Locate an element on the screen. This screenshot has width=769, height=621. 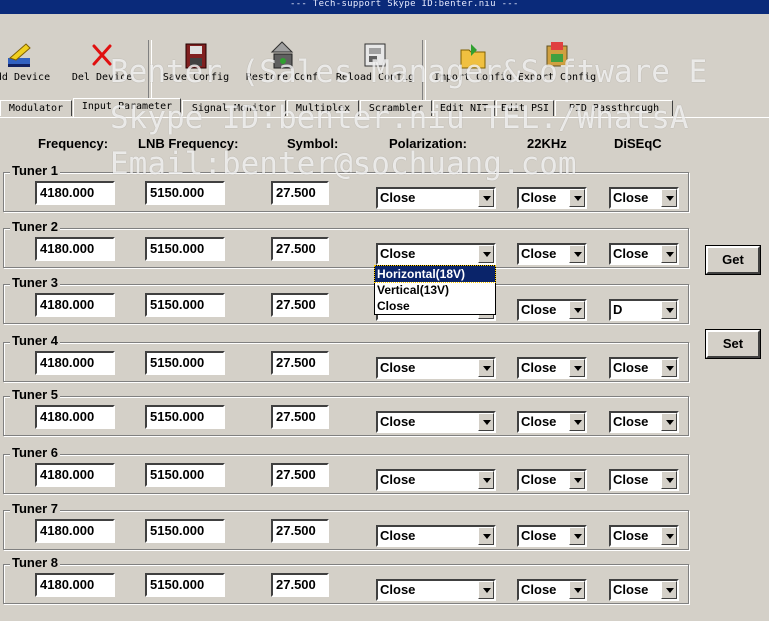
window-title: --- Tech-support Skype ID:benter.niu --- is located at coordinates (404, 4).